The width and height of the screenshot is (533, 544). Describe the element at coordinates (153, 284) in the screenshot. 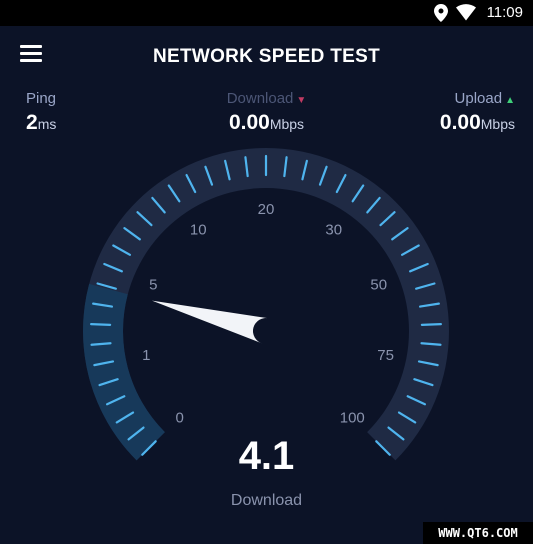

I see `gauge-scale-label: 5` at that location.